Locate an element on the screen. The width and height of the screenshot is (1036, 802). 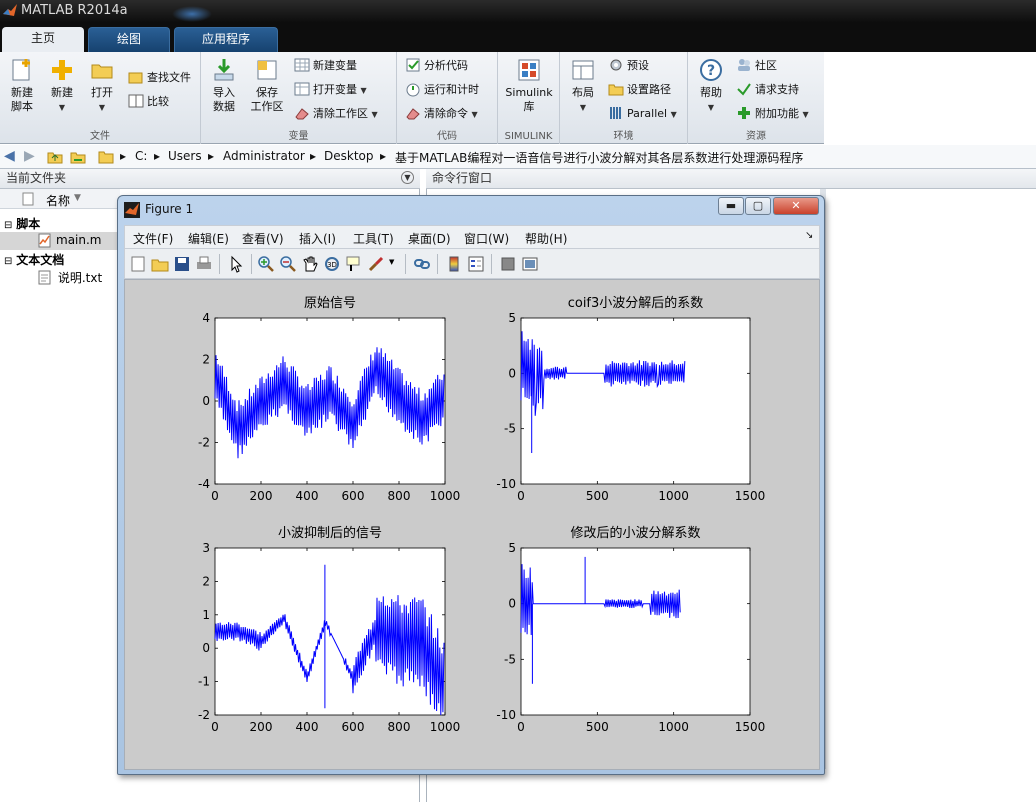
file-item-main-m: main.m is located at coordinates (59, 241).